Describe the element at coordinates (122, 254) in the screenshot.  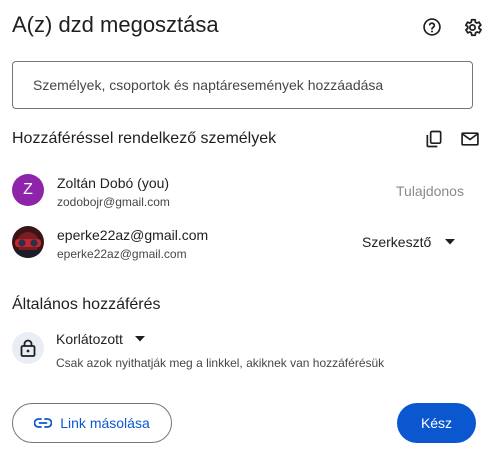
I see `person-email: eperke22az@gmail.com` at that location.